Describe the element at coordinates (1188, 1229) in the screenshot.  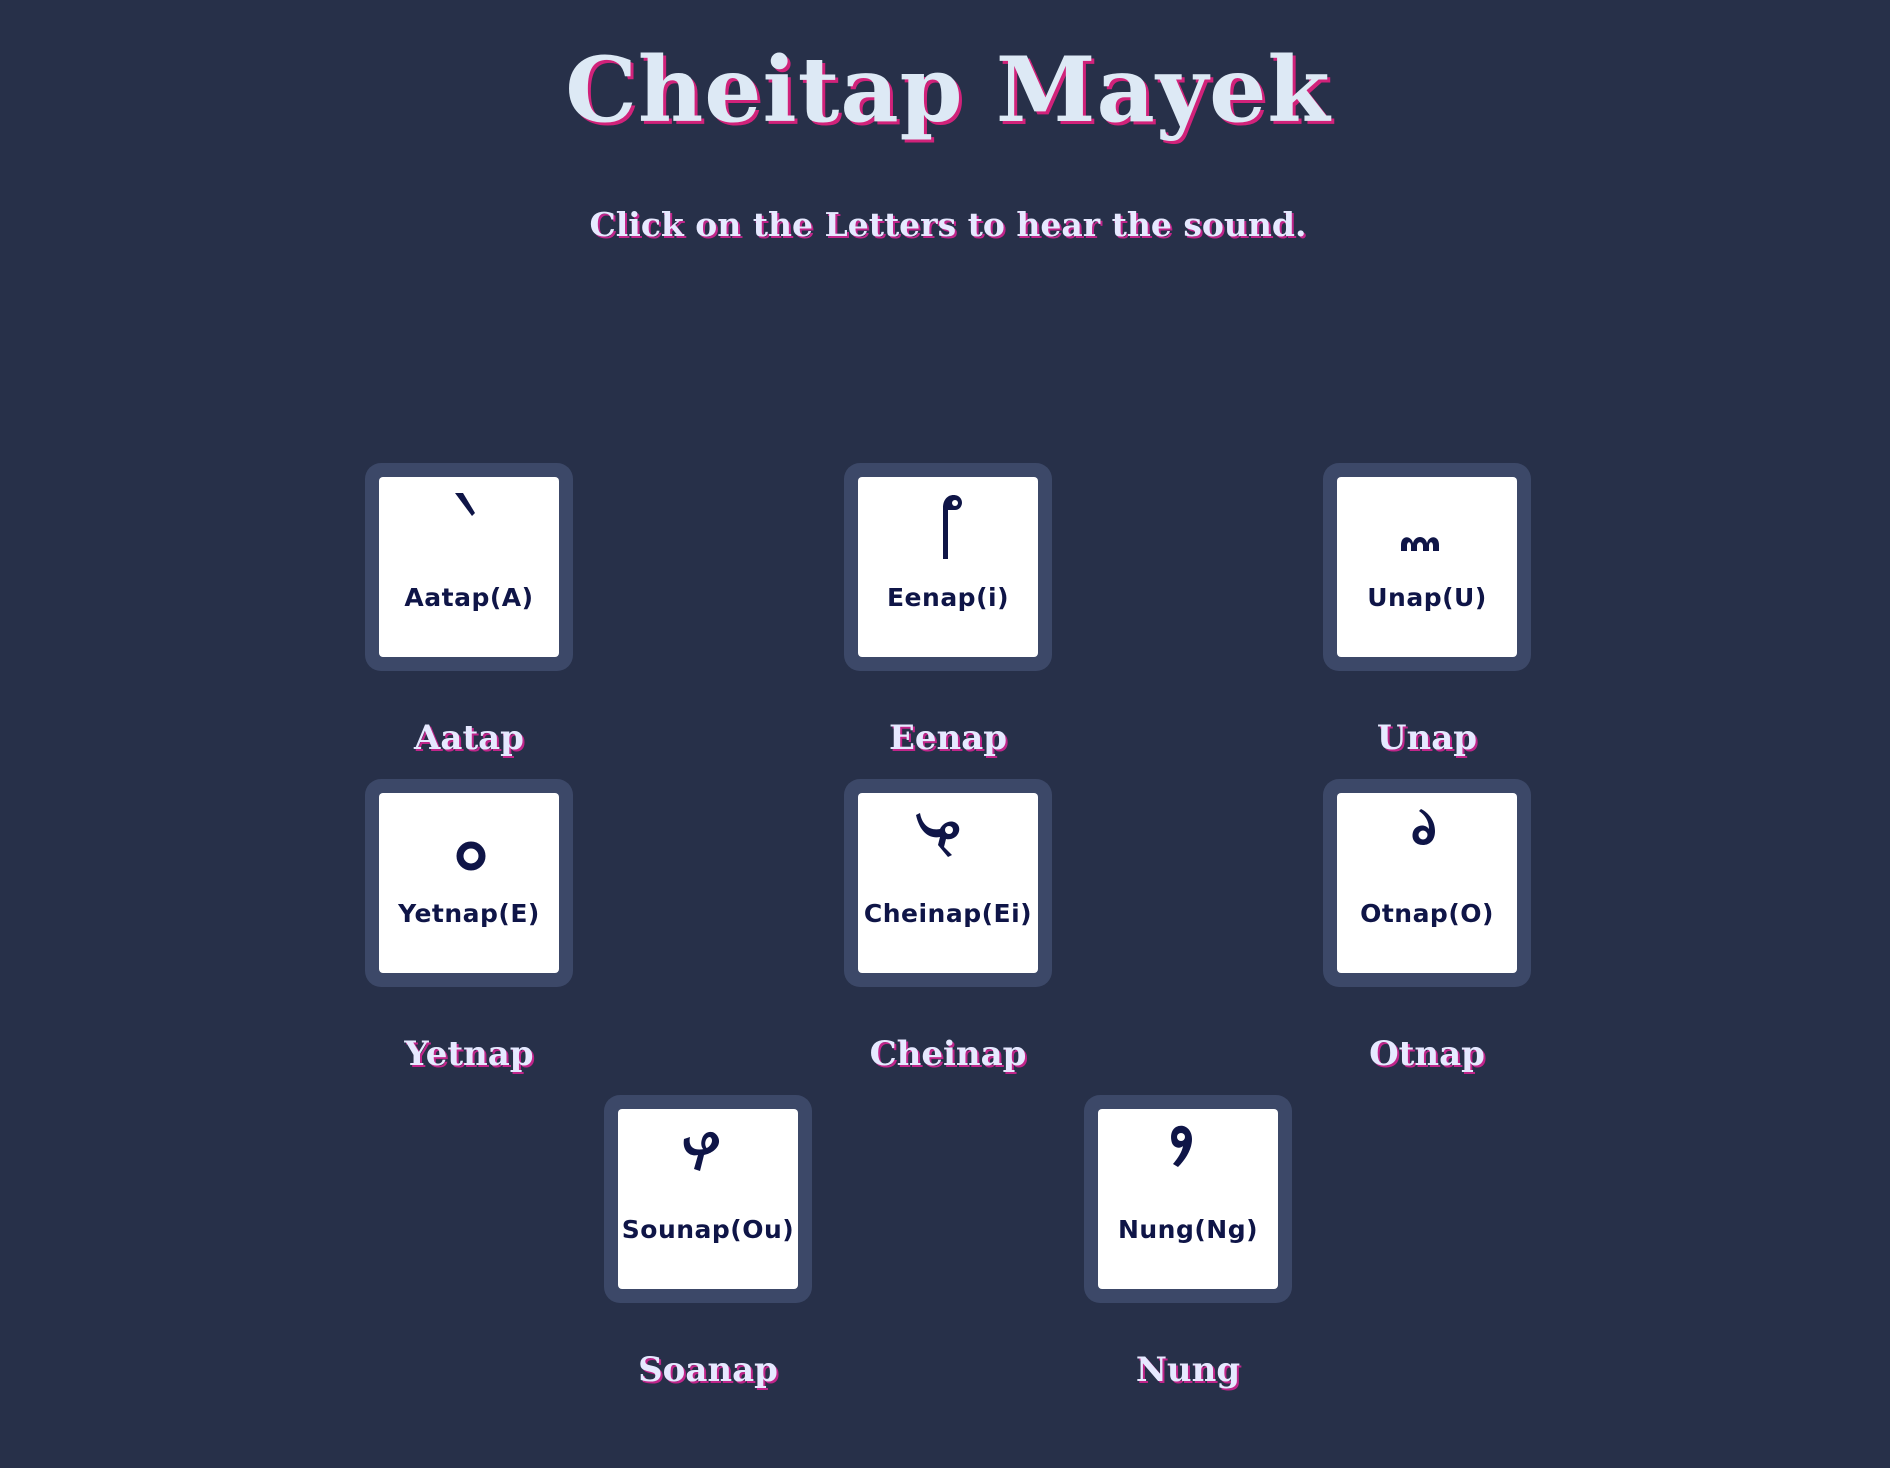
I see `letter-key-label: Nung(Ng)` at that location.